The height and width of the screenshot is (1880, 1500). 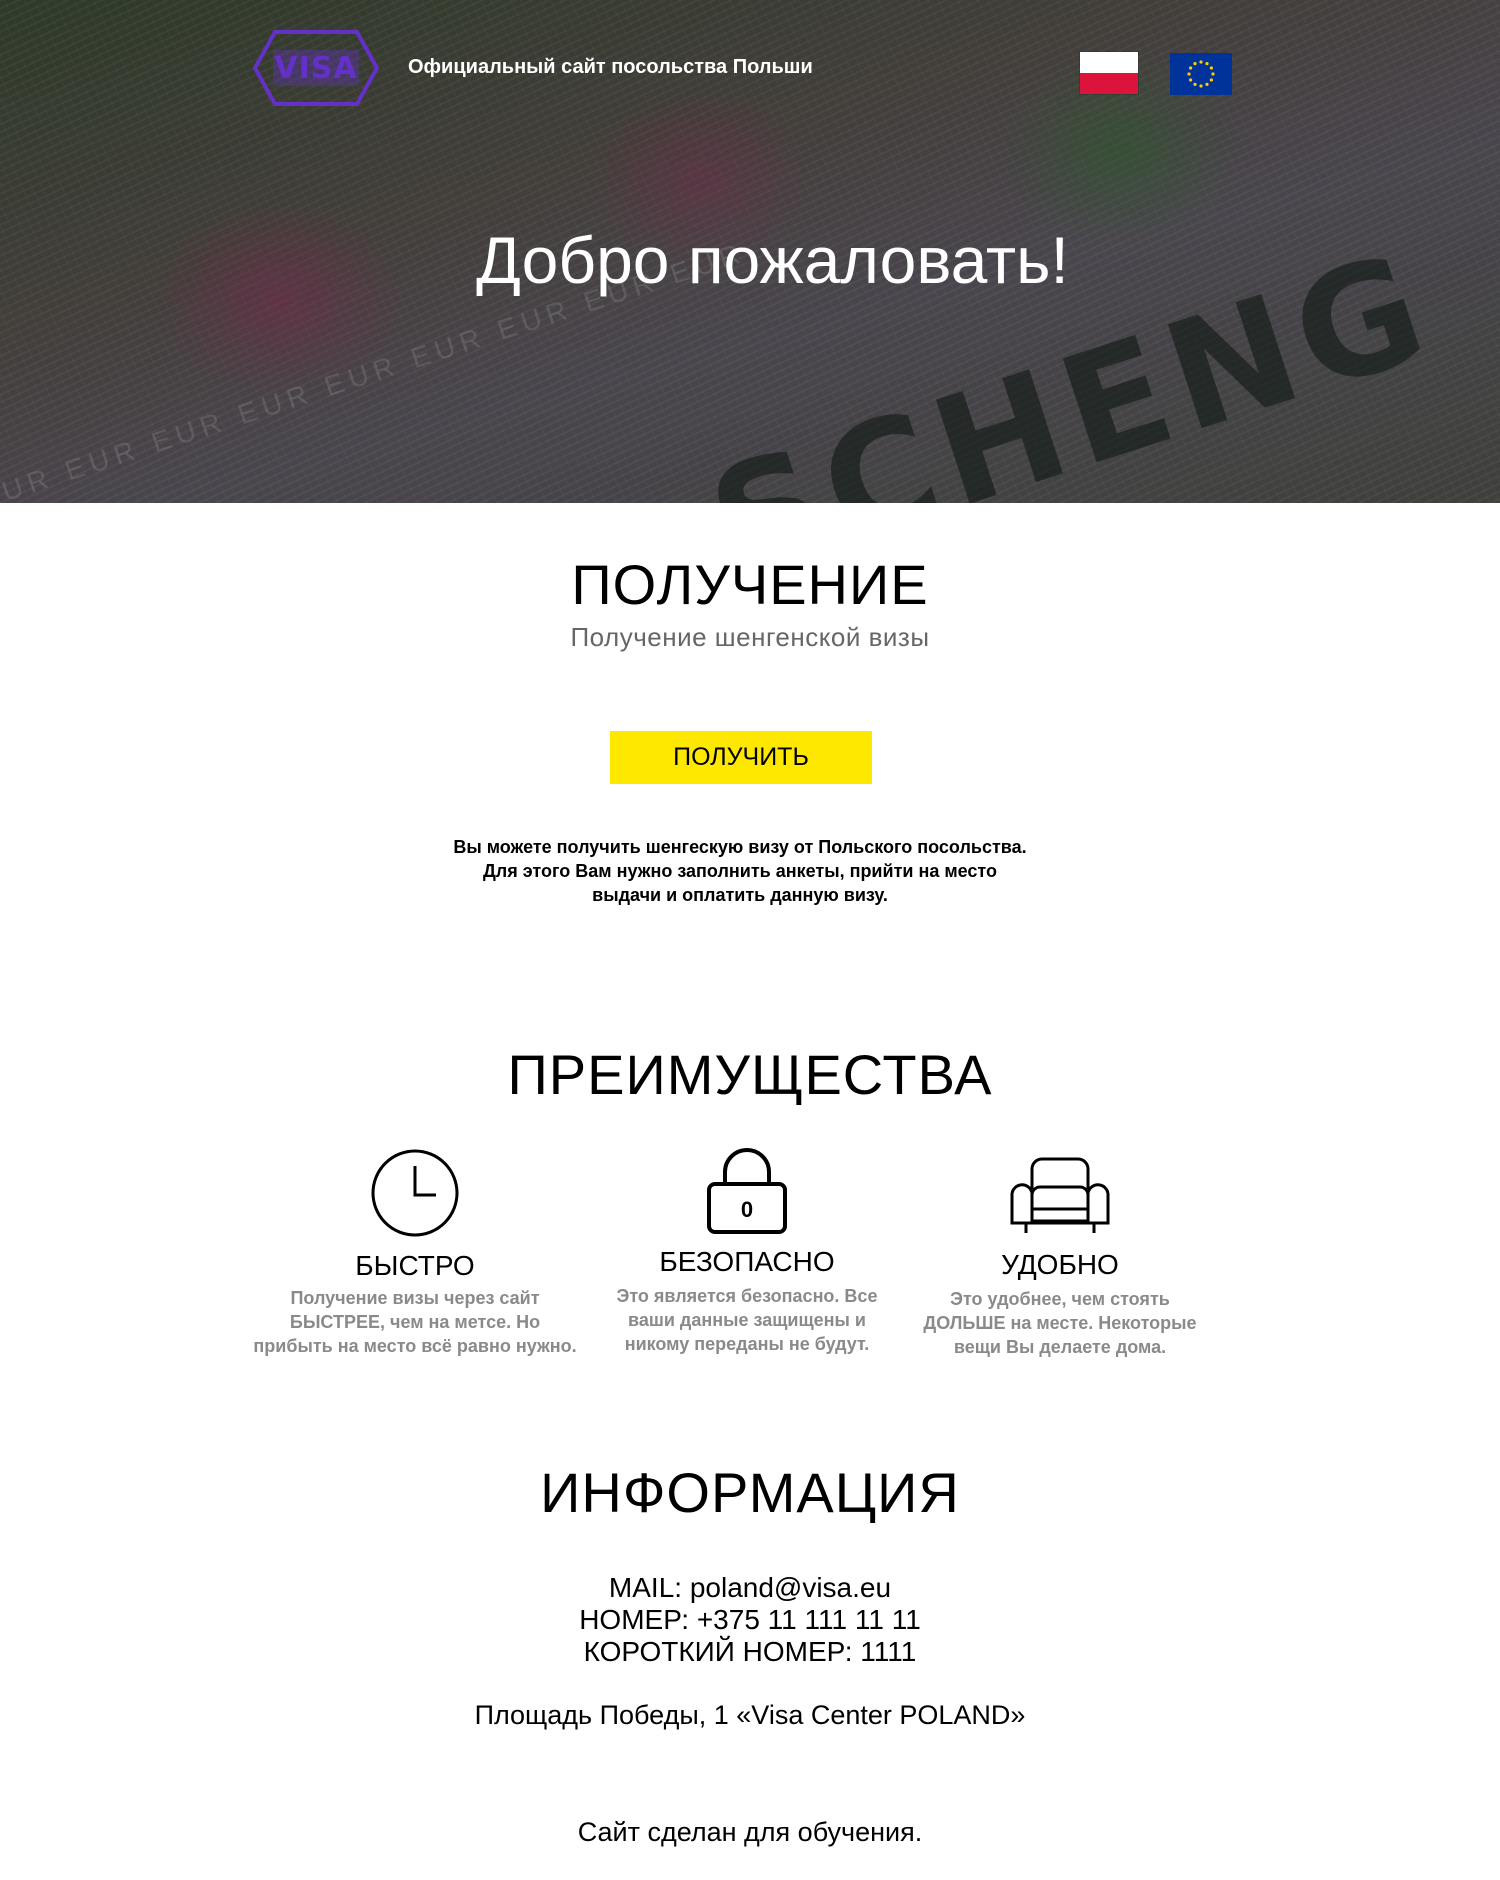 I want to click on advantage-line: Это является безопасно. Все, so click(x=747, y=1296).